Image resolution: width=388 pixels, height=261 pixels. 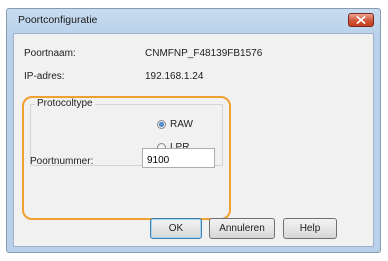 I want to click on cancel-button: Annuleren, so click(x=242, y=228).